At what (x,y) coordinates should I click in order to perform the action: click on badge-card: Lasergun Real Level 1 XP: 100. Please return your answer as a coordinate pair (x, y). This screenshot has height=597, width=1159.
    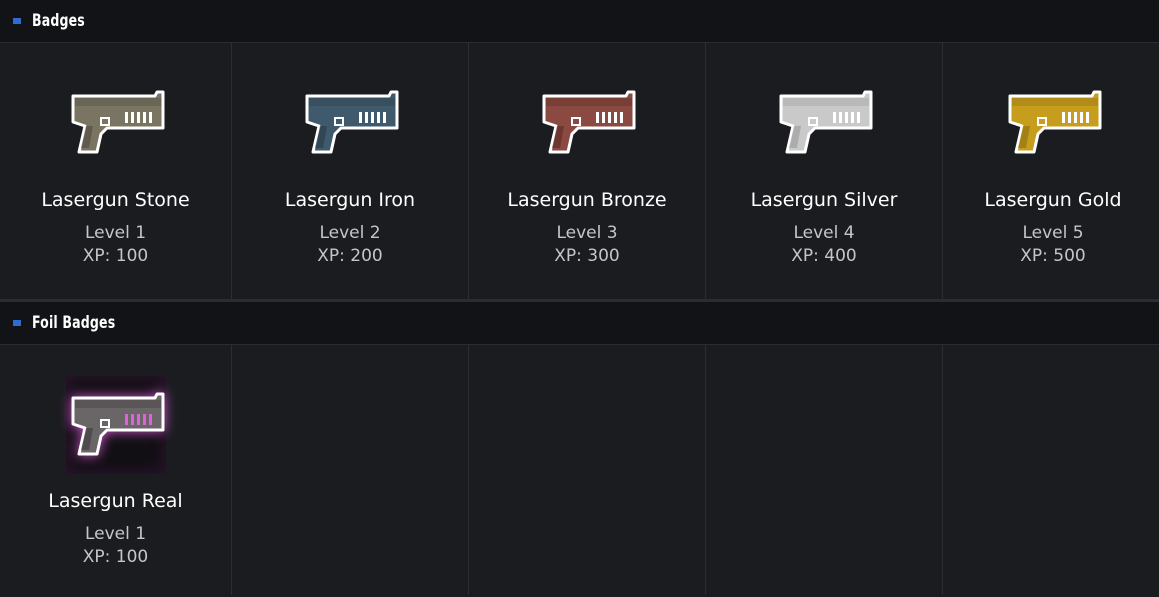
    Looking at the image, I should click on (115, 470).